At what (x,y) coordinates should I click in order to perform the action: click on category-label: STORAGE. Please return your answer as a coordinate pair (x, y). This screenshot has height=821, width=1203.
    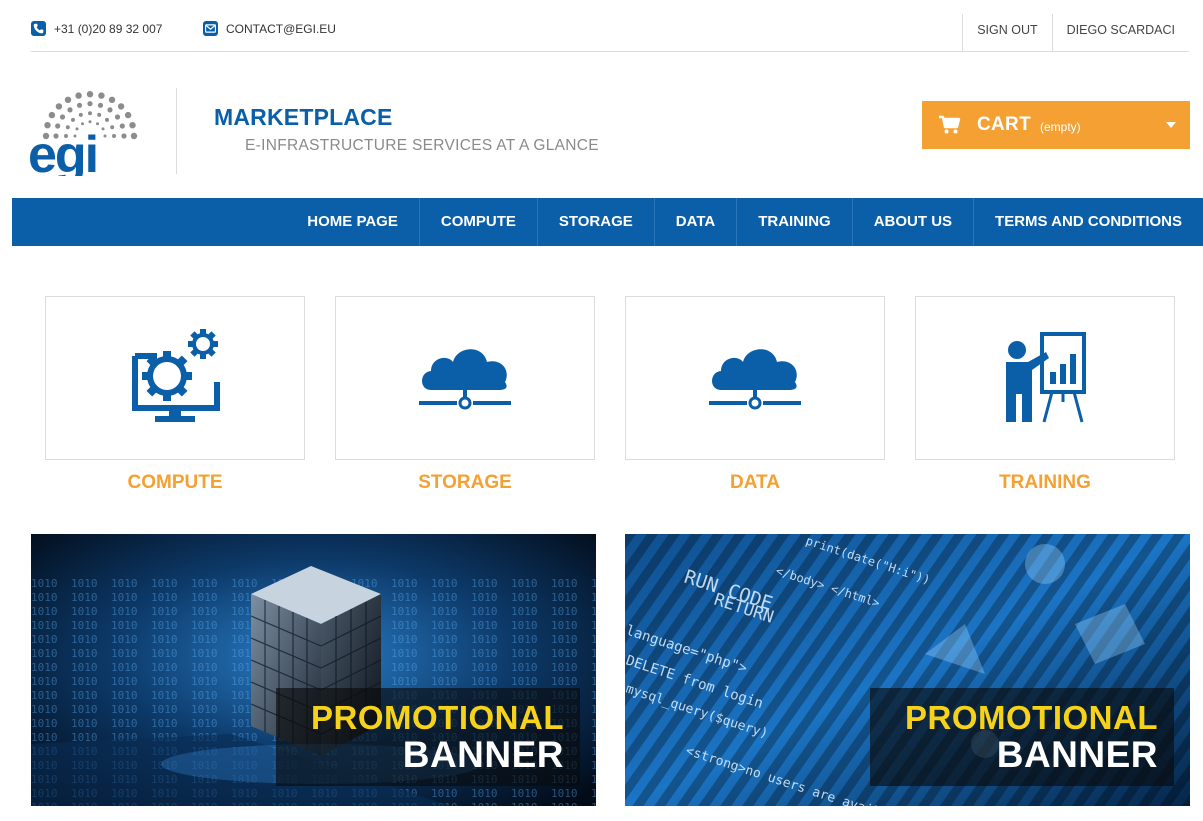
    Looking at the image, I should click on (465, 483).